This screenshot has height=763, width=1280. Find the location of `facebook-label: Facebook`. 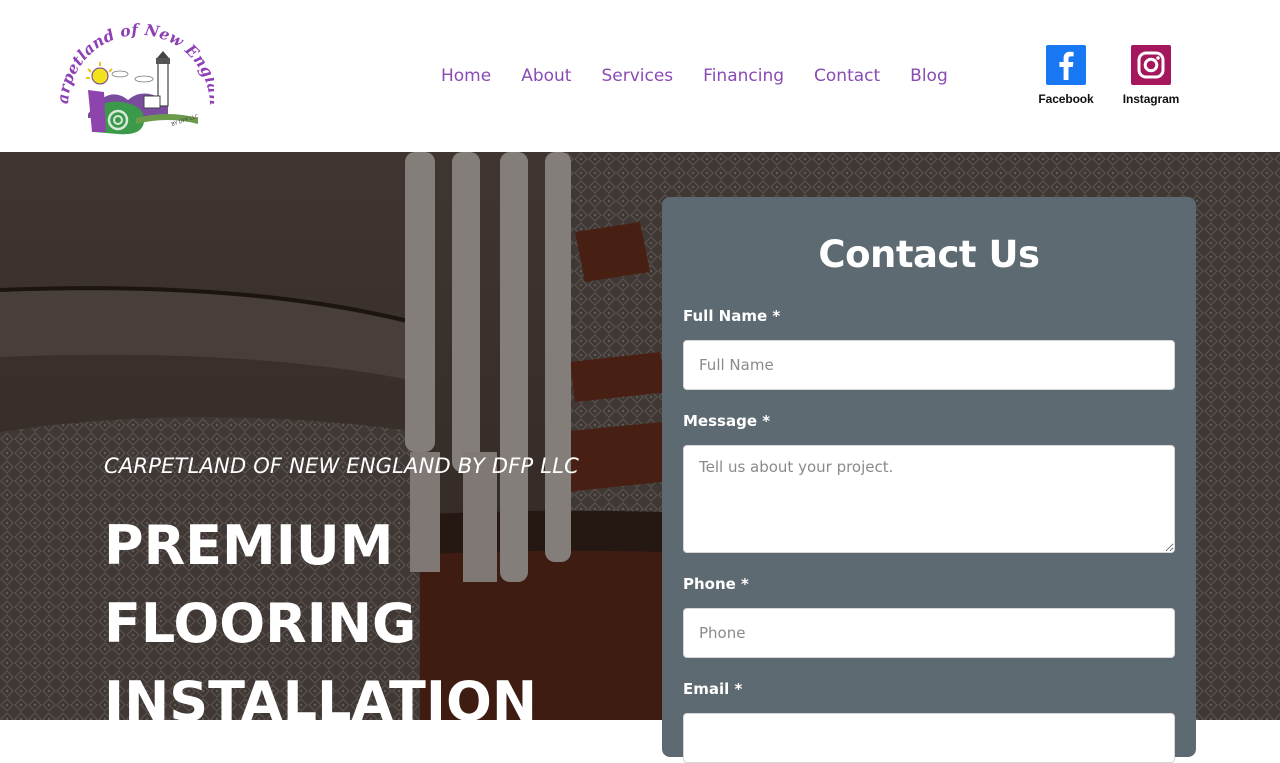

facebook-label: Facebook is located at coordinates (1066, 99).